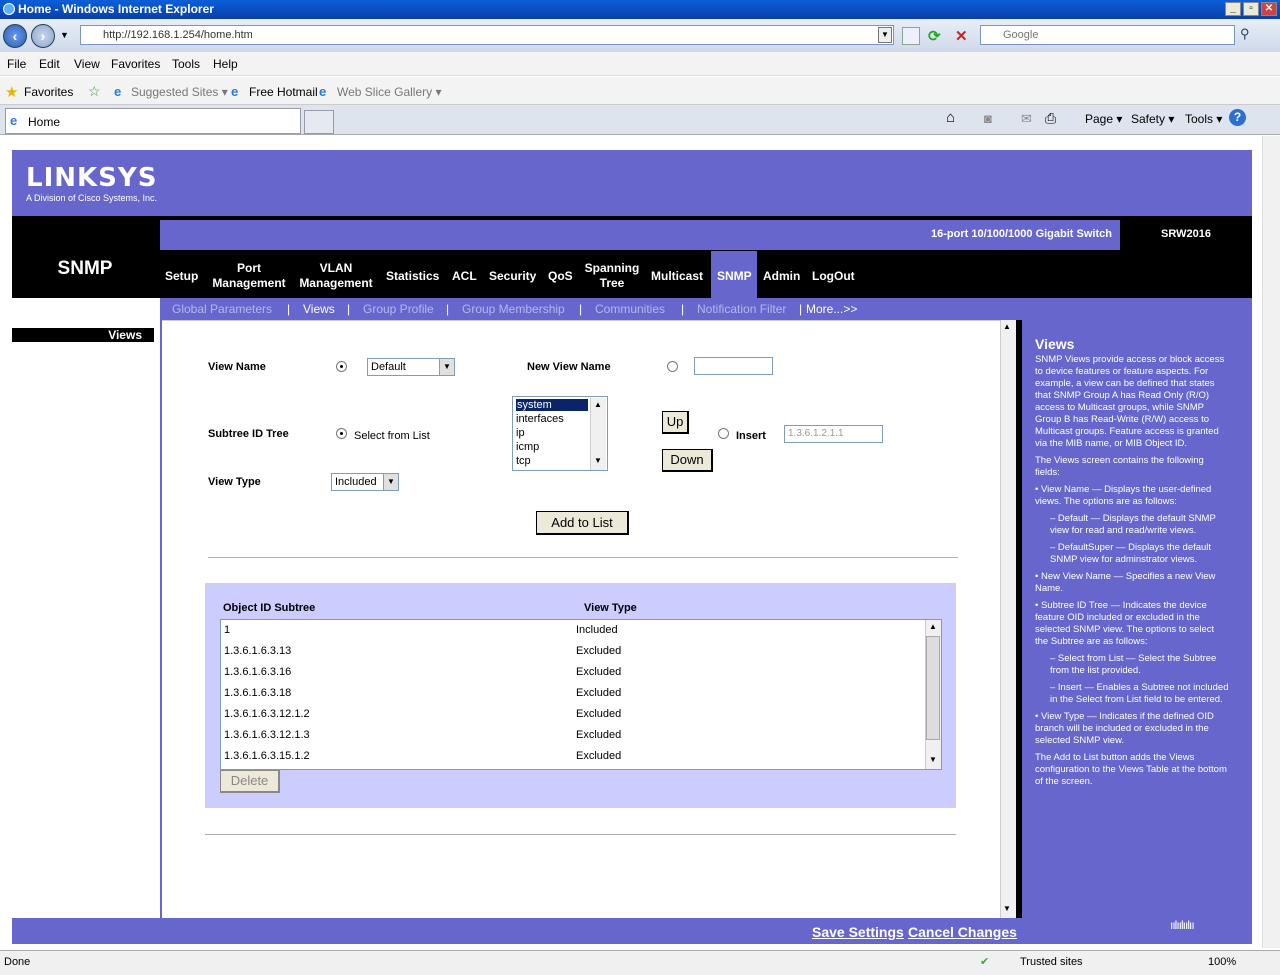 This screenshot has width=1280, height=975. Describe the element at coordinates (319, 309) in the screenshot. I see `subnav-views: Views` at that location.